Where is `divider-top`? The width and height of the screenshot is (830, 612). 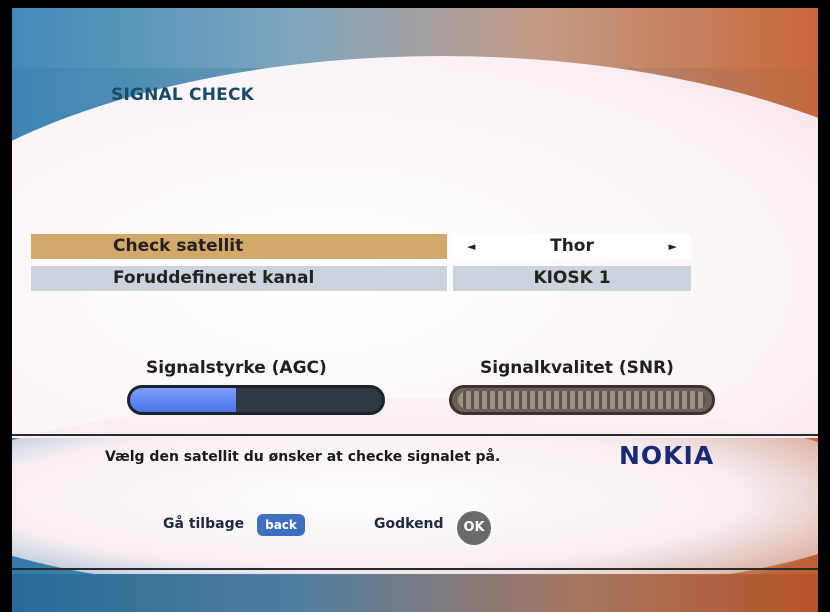 divider-top is located at coordinates (415, 435).